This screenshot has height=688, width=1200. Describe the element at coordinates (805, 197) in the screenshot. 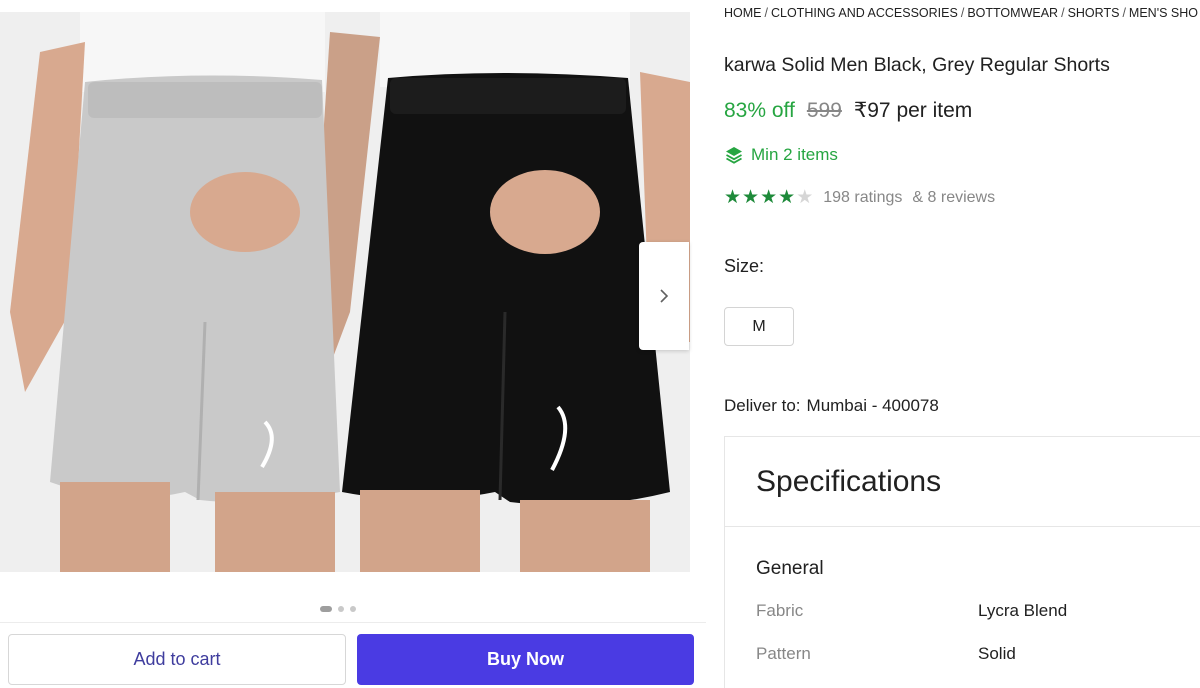

I see `star-empty-icon: ★` at that location.